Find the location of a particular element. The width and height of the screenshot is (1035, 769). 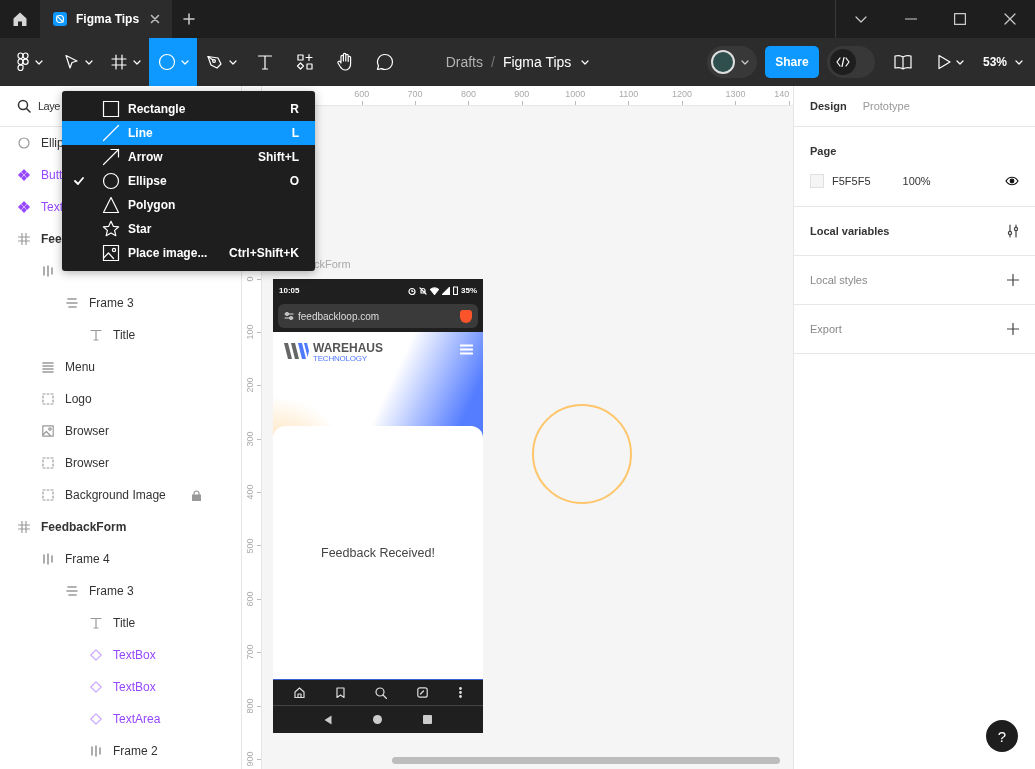

menu-item: Polygon is located at coordinates (188, 205).